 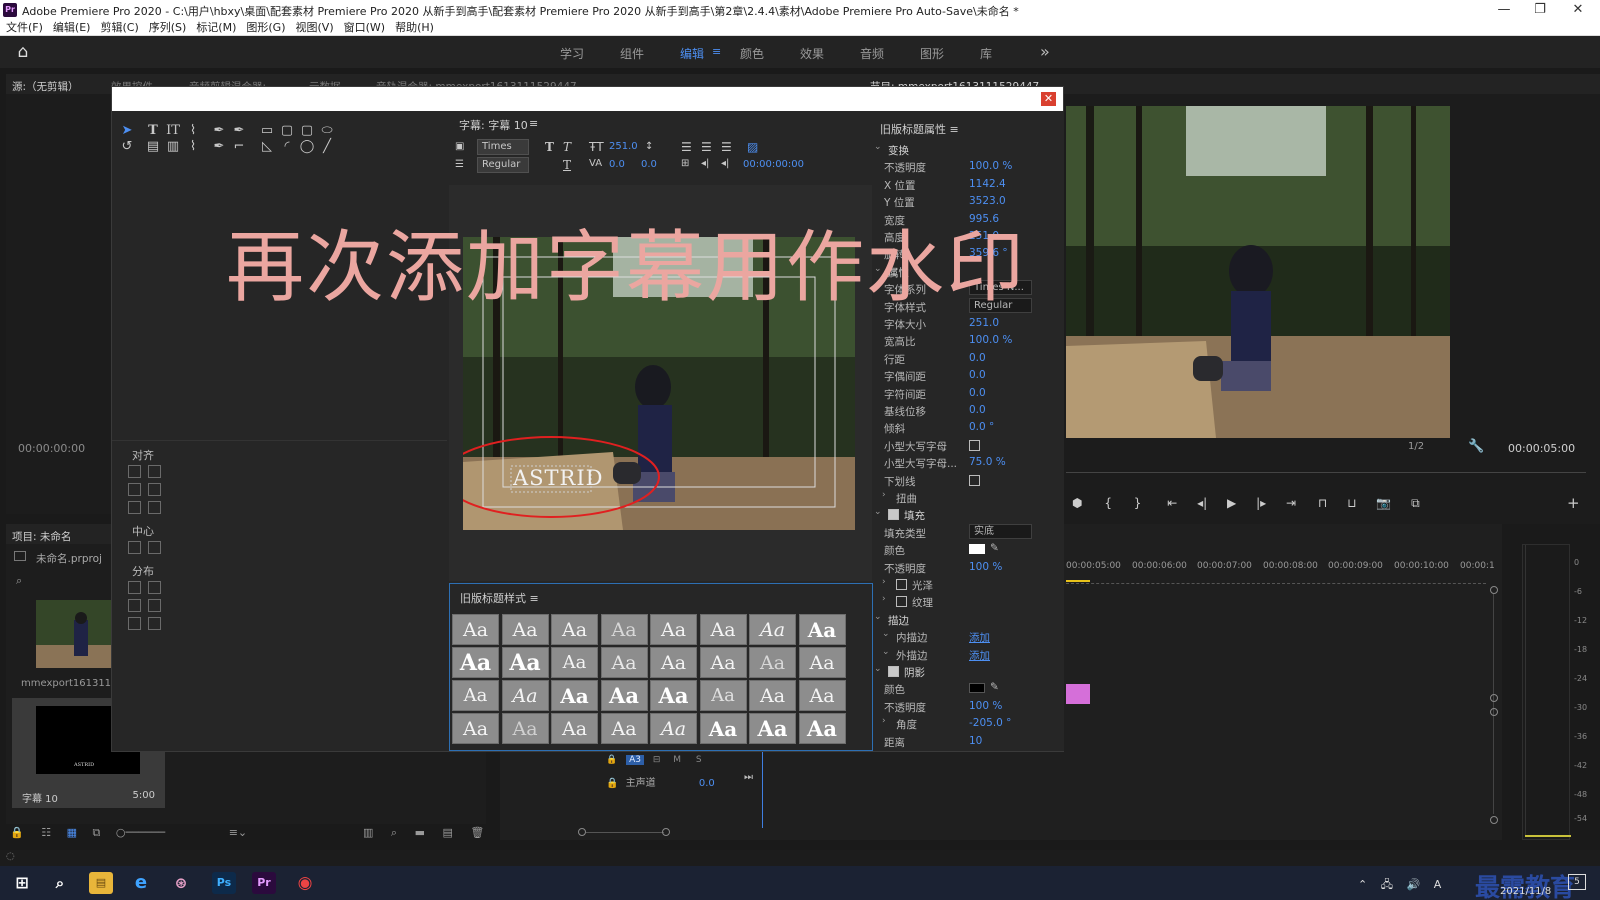 I want to click on workspace-tab-effects: 效果, so click(x=812, y=53).